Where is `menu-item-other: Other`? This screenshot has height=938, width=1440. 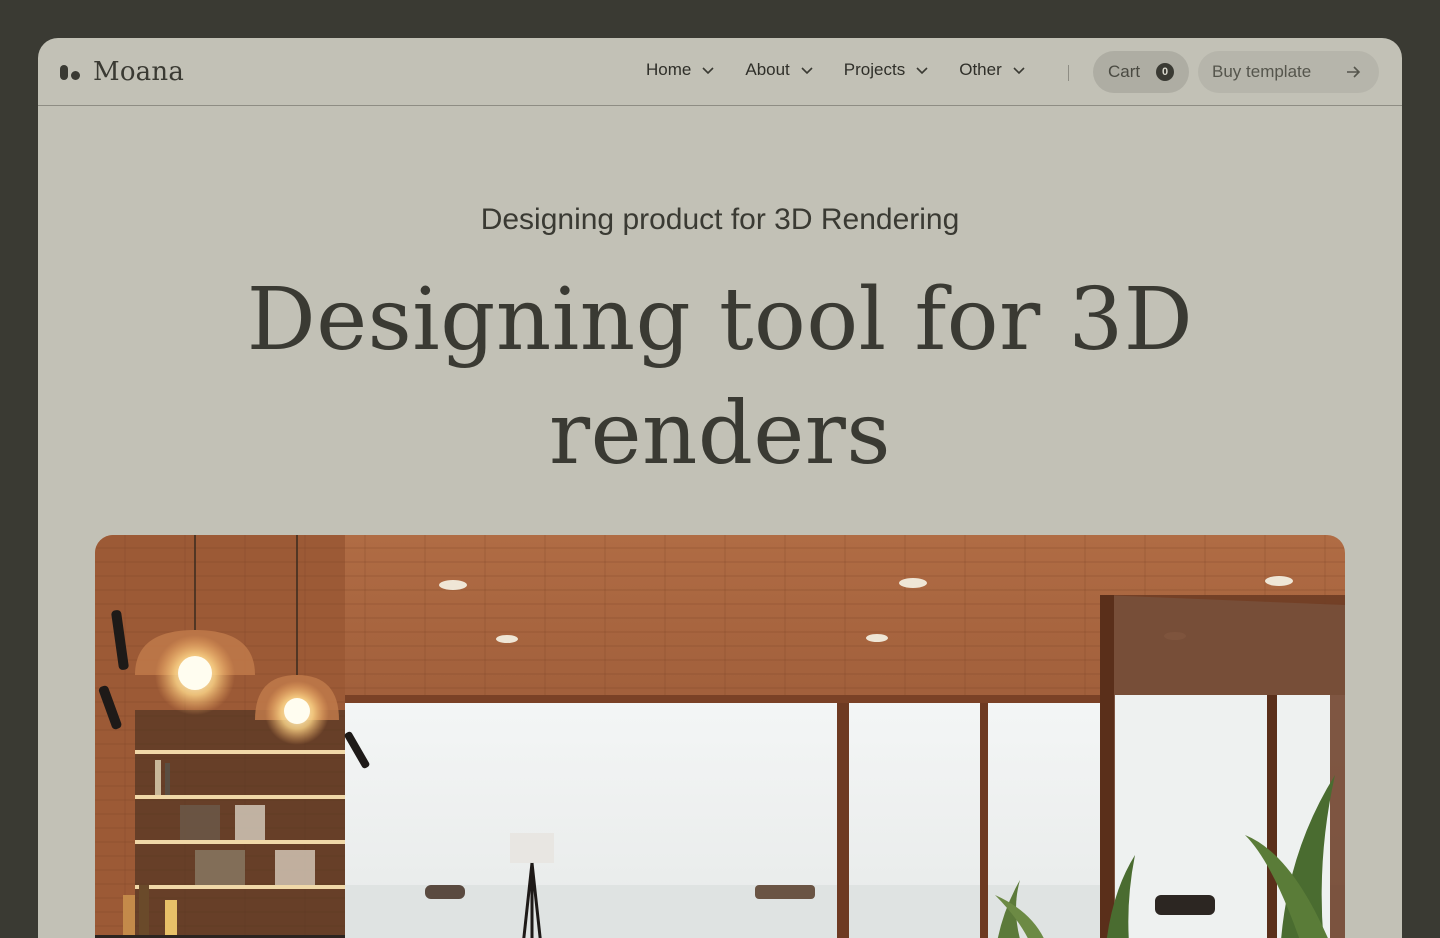 menu-item-other: Other is located at coordinates (992, 70).